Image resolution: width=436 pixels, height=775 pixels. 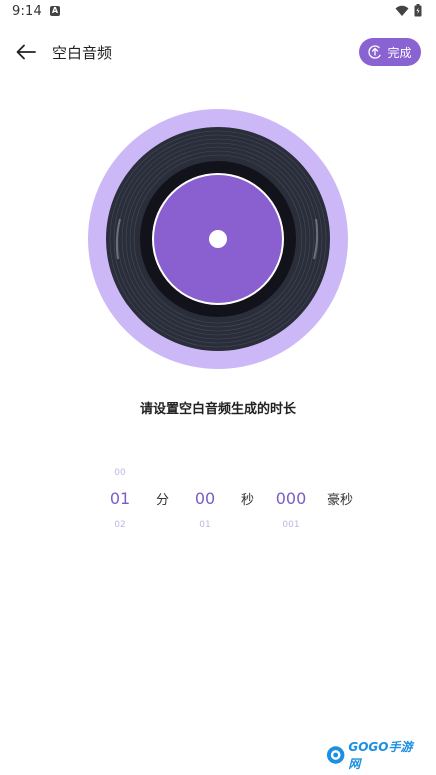 I want to click on done-button: 完成, so click(x=390, y=52).